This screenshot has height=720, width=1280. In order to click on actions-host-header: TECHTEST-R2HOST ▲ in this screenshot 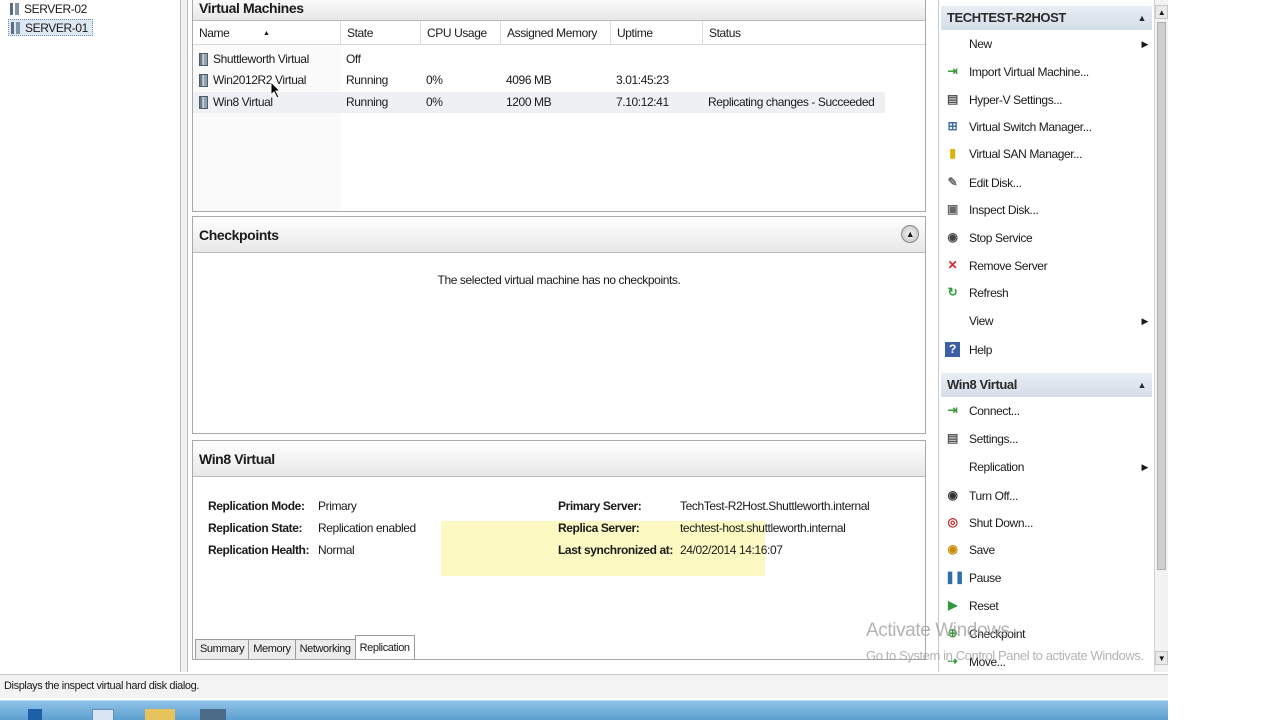, I will do `click(1046, 18)`.